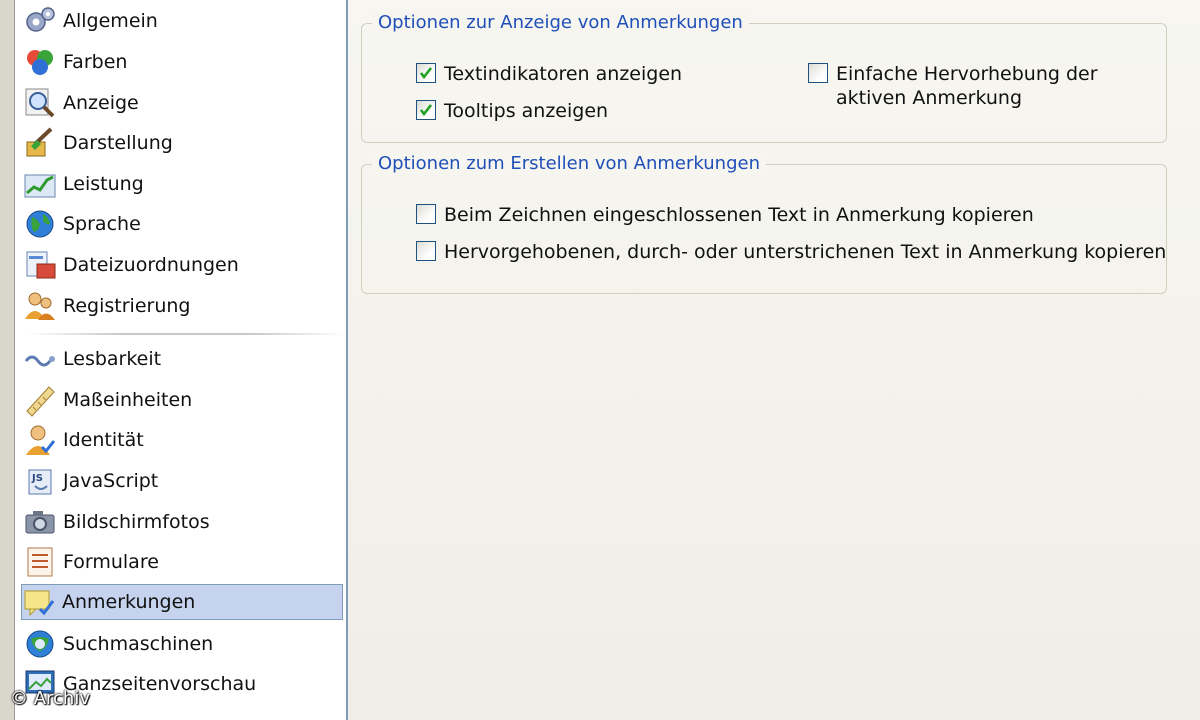  I want to click on notes-icon, so click(39, 603).